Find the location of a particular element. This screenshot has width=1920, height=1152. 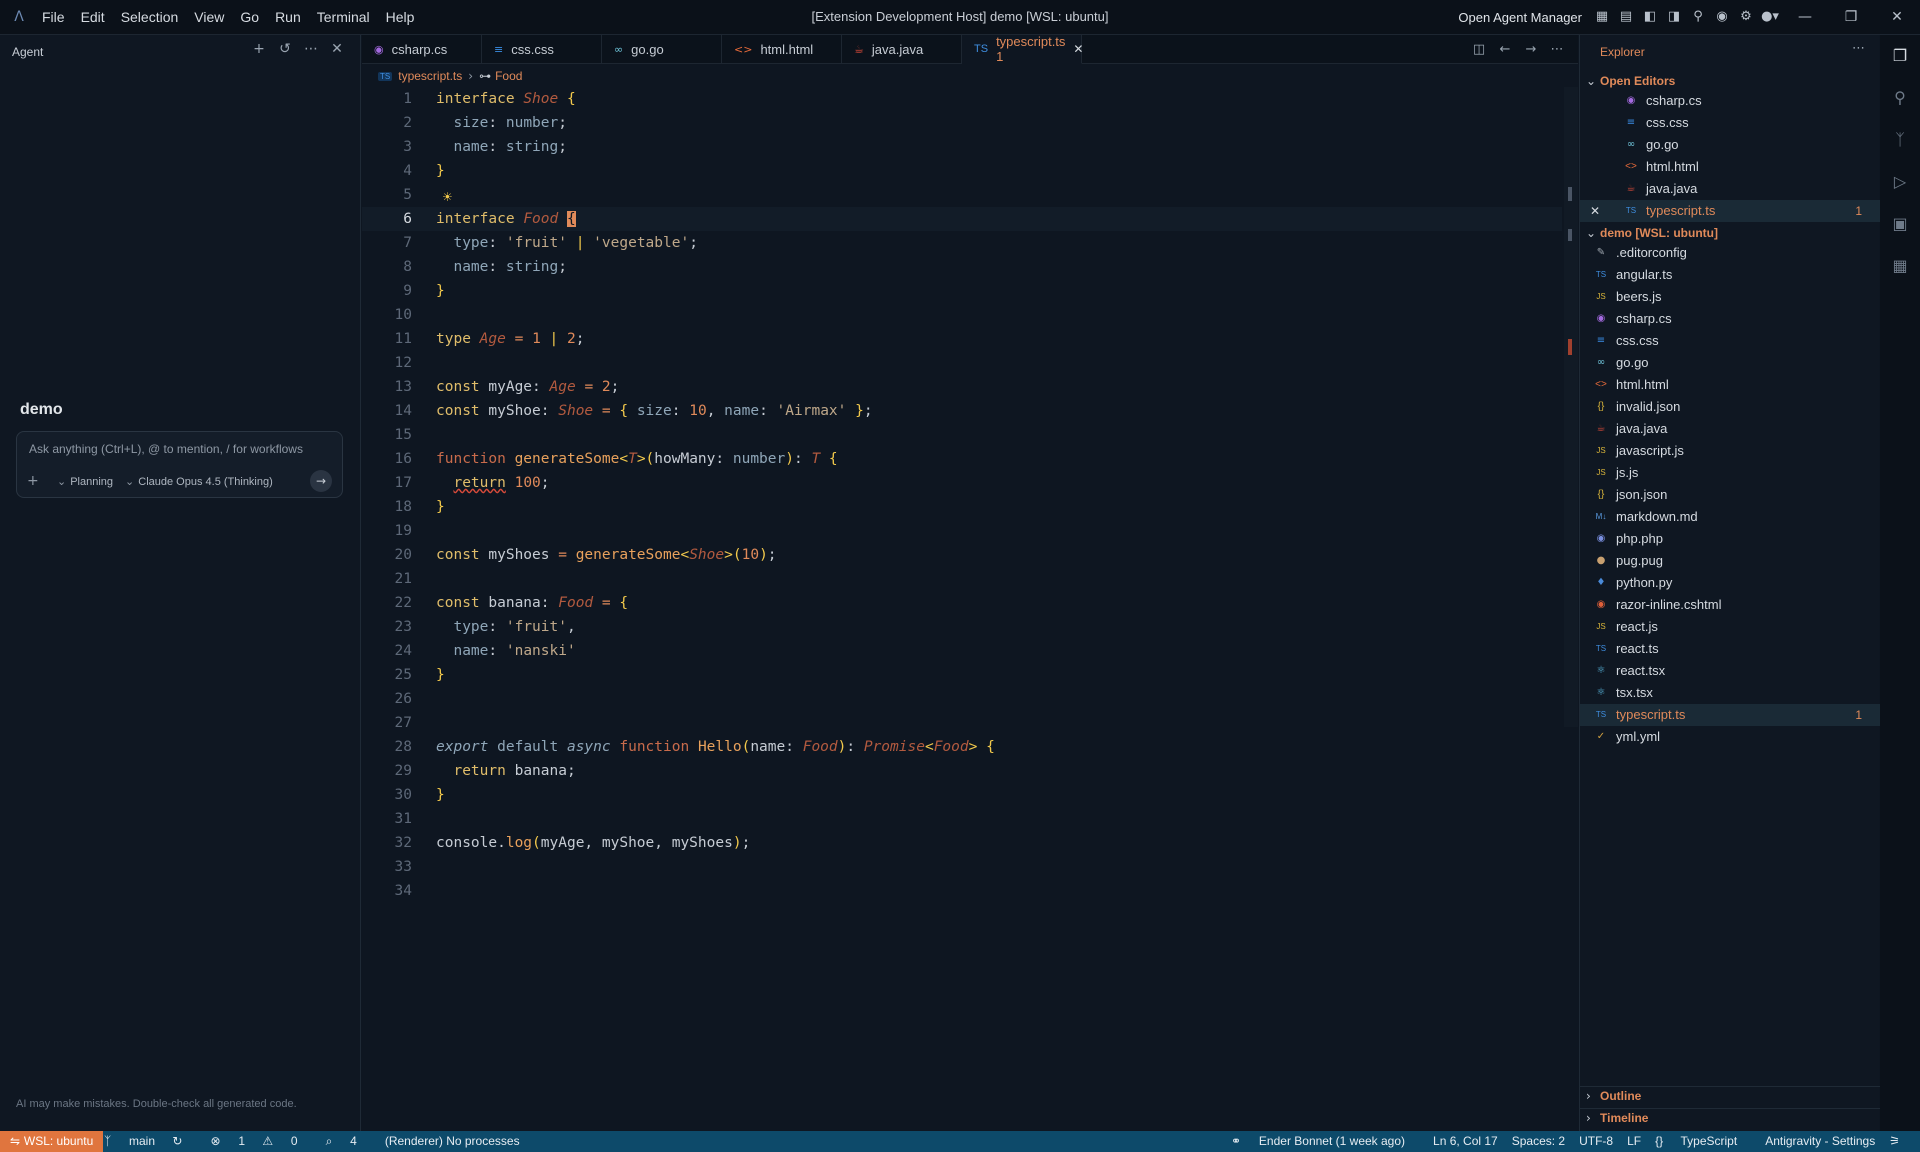

open-editor-item: ∞ go.go is located at coordinates (1730, 145).